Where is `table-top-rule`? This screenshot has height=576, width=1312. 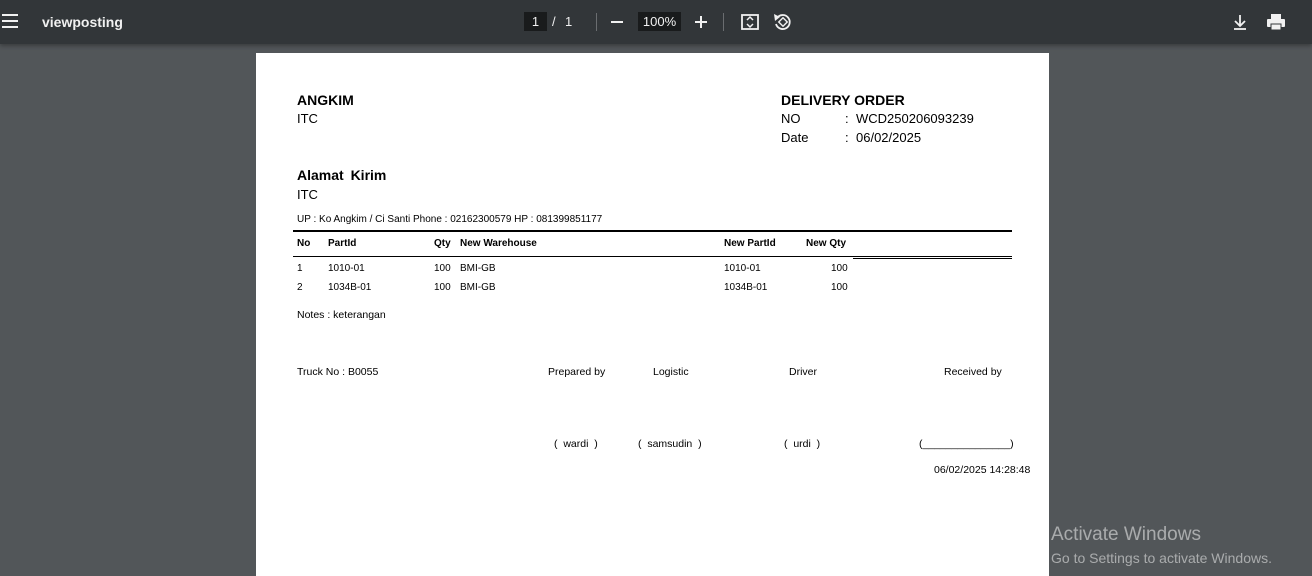 table-top-rule is located at coordinates (652, 231).